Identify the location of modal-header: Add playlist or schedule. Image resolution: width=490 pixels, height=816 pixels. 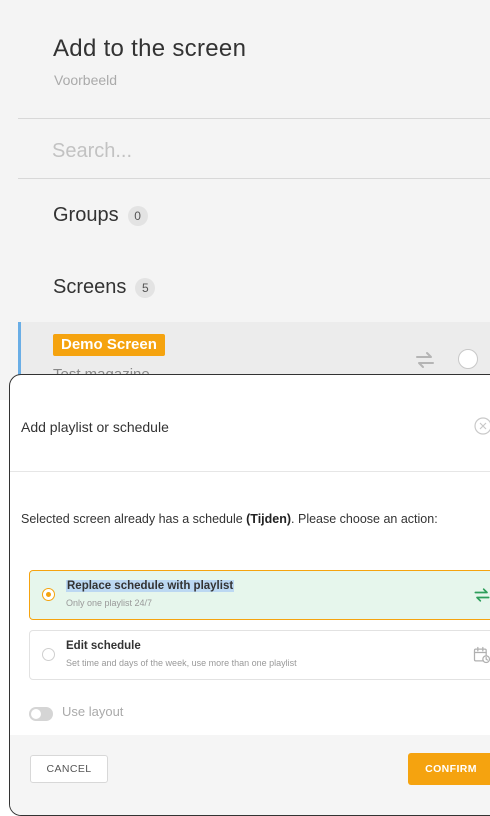
(250, 408).